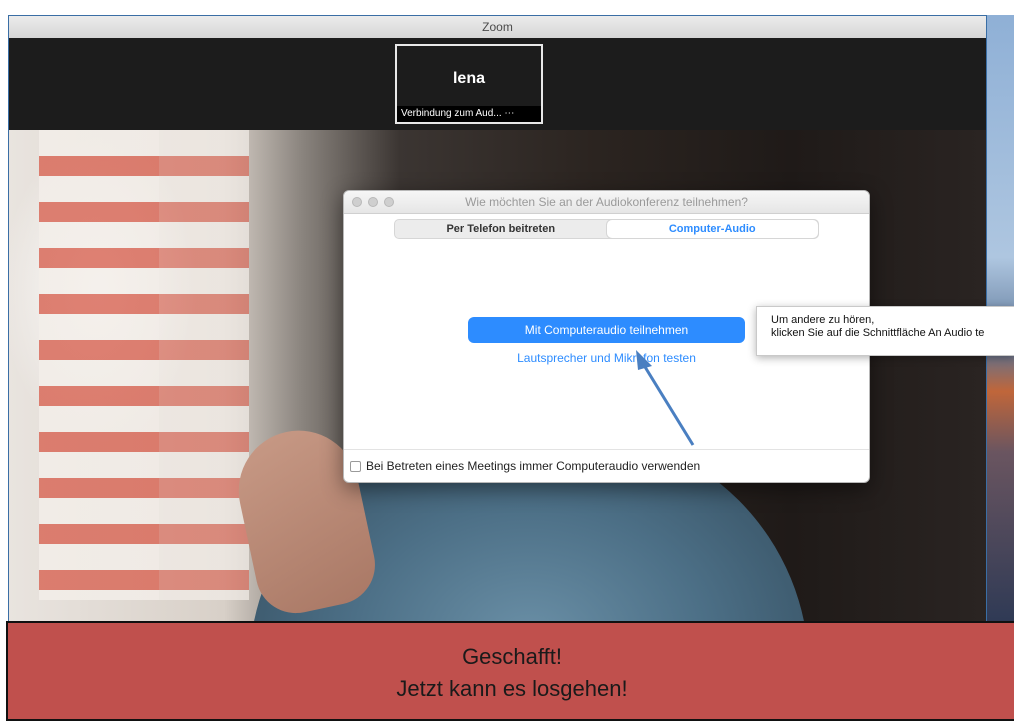 The width and height of the screenshot is (1014, 721). I want to click on join-computer-audio-button: Mit Computeraudio teilnehmen, so click(606, 330).